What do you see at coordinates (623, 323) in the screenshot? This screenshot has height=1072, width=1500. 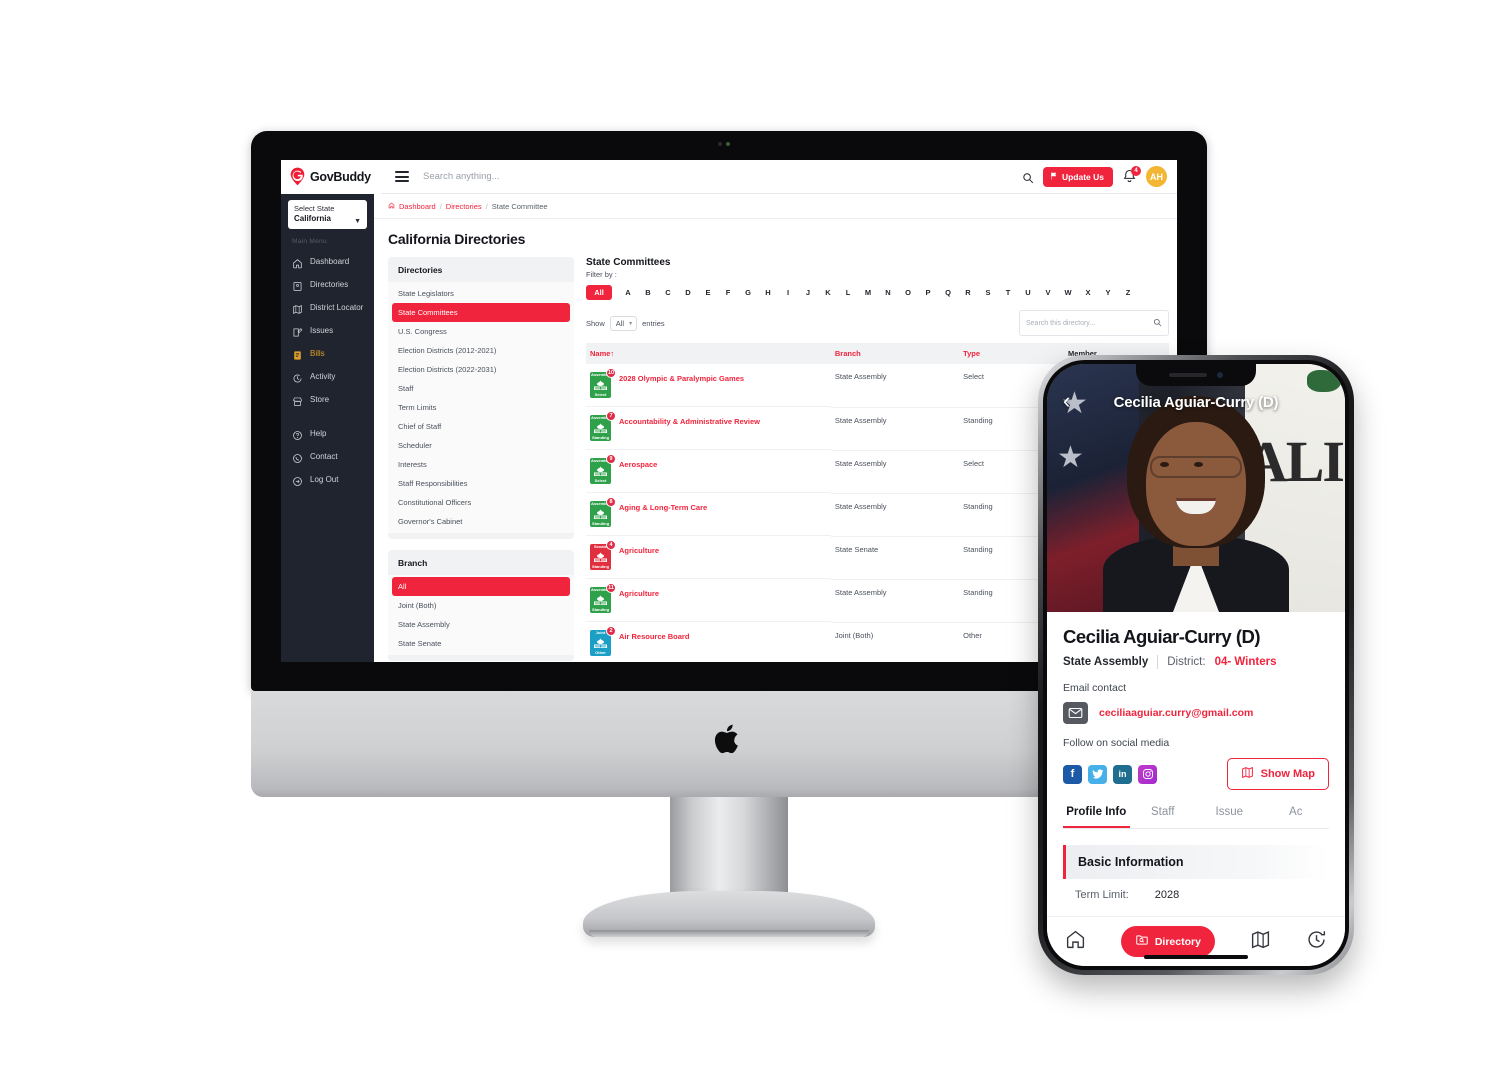 I see `entries-select: All ▾` at bounding box center [623, 323].